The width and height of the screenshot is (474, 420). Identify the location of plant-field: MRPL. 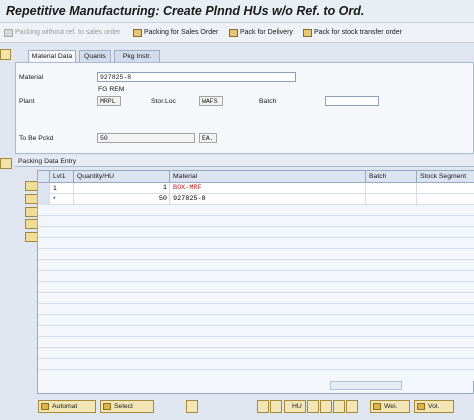
(109, 101).